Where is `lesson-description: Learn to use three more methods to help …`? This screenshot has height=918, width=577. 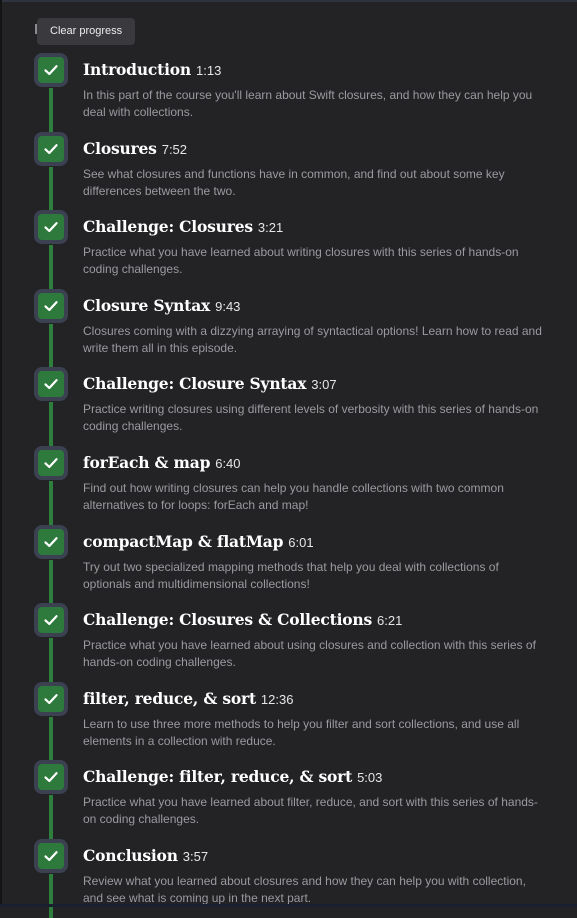 lesson-description: Learn to use three more methods to help … is located at coordinates (301, 732).